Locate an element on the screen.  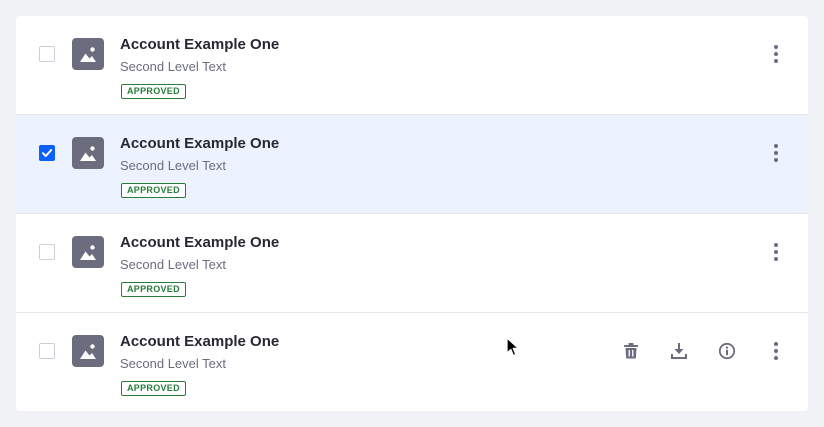
trash-icon is located at coordinates (631, 351).